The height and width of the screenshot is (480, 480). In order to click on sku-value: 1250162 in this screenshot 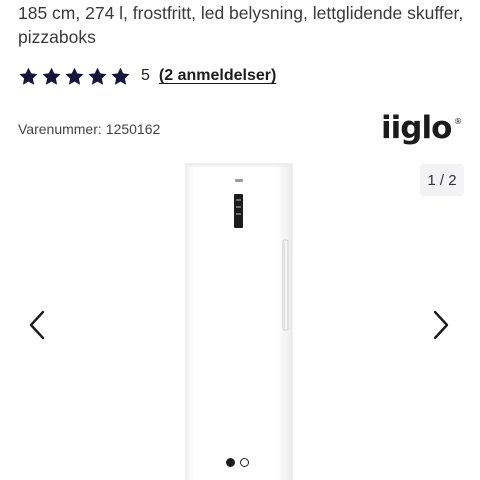, I will do `click(133, 129)`.